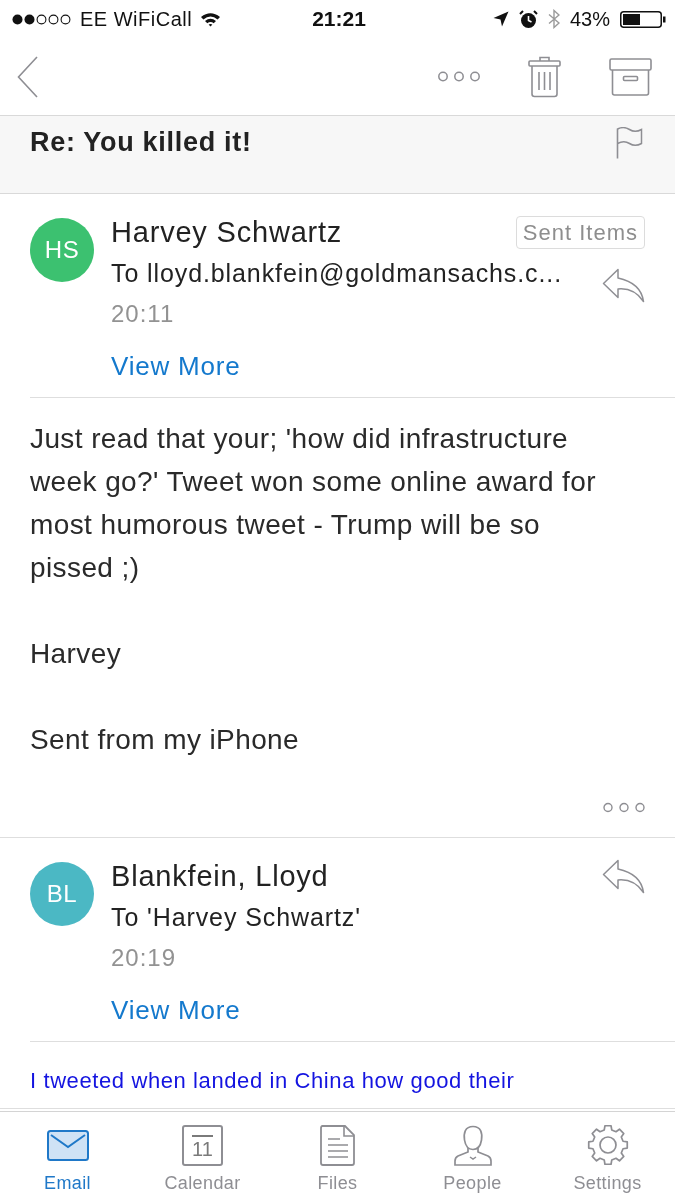 The width and height of the screenshot is (675, 1200). I want to click on sender-avatar: BL, so click(62, 894).